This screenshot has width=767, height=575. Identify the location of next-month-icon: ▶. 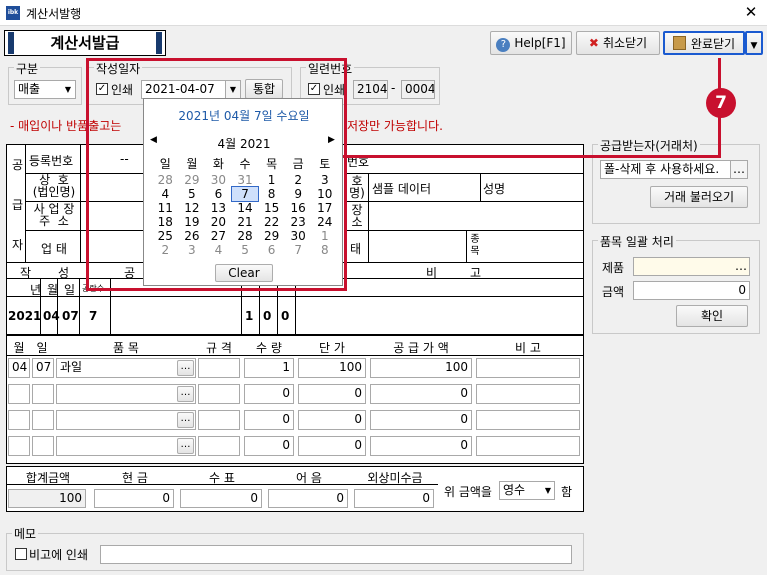
(331, 140).